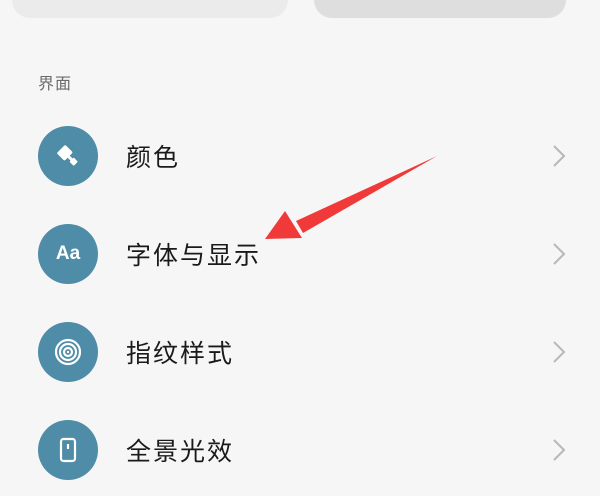 The image size is (600, 496). What do you see at coordinates (440, 9) in the screenshot?
I see `top-card-right` at bounding box center [440, 9].